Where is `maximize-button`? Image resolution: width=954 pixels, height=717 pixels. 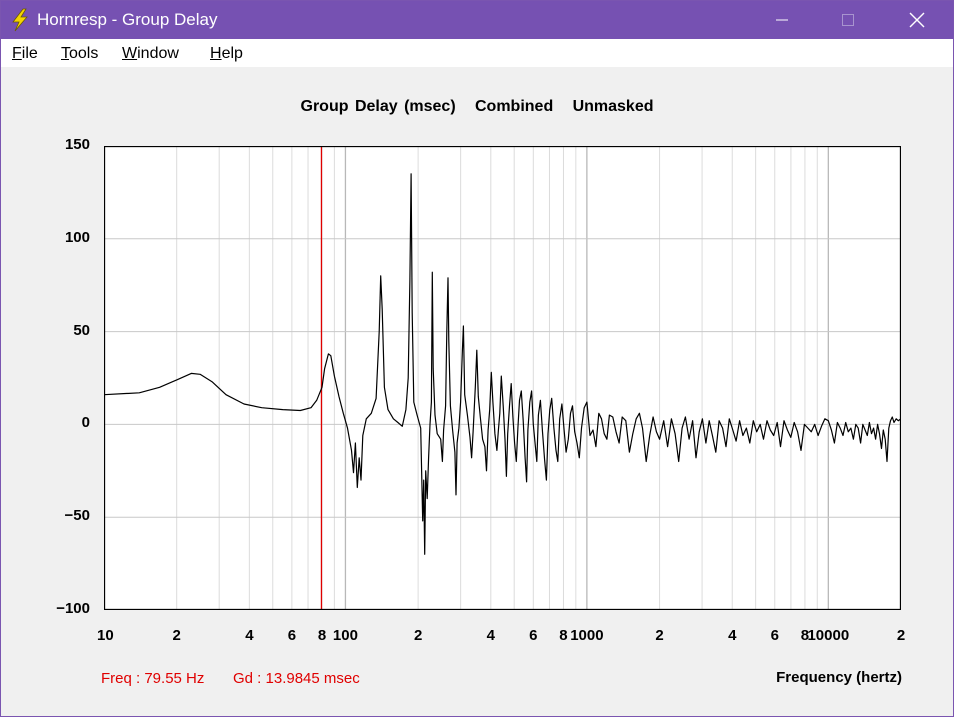 maximize-button is located at coordinates (848, 20).